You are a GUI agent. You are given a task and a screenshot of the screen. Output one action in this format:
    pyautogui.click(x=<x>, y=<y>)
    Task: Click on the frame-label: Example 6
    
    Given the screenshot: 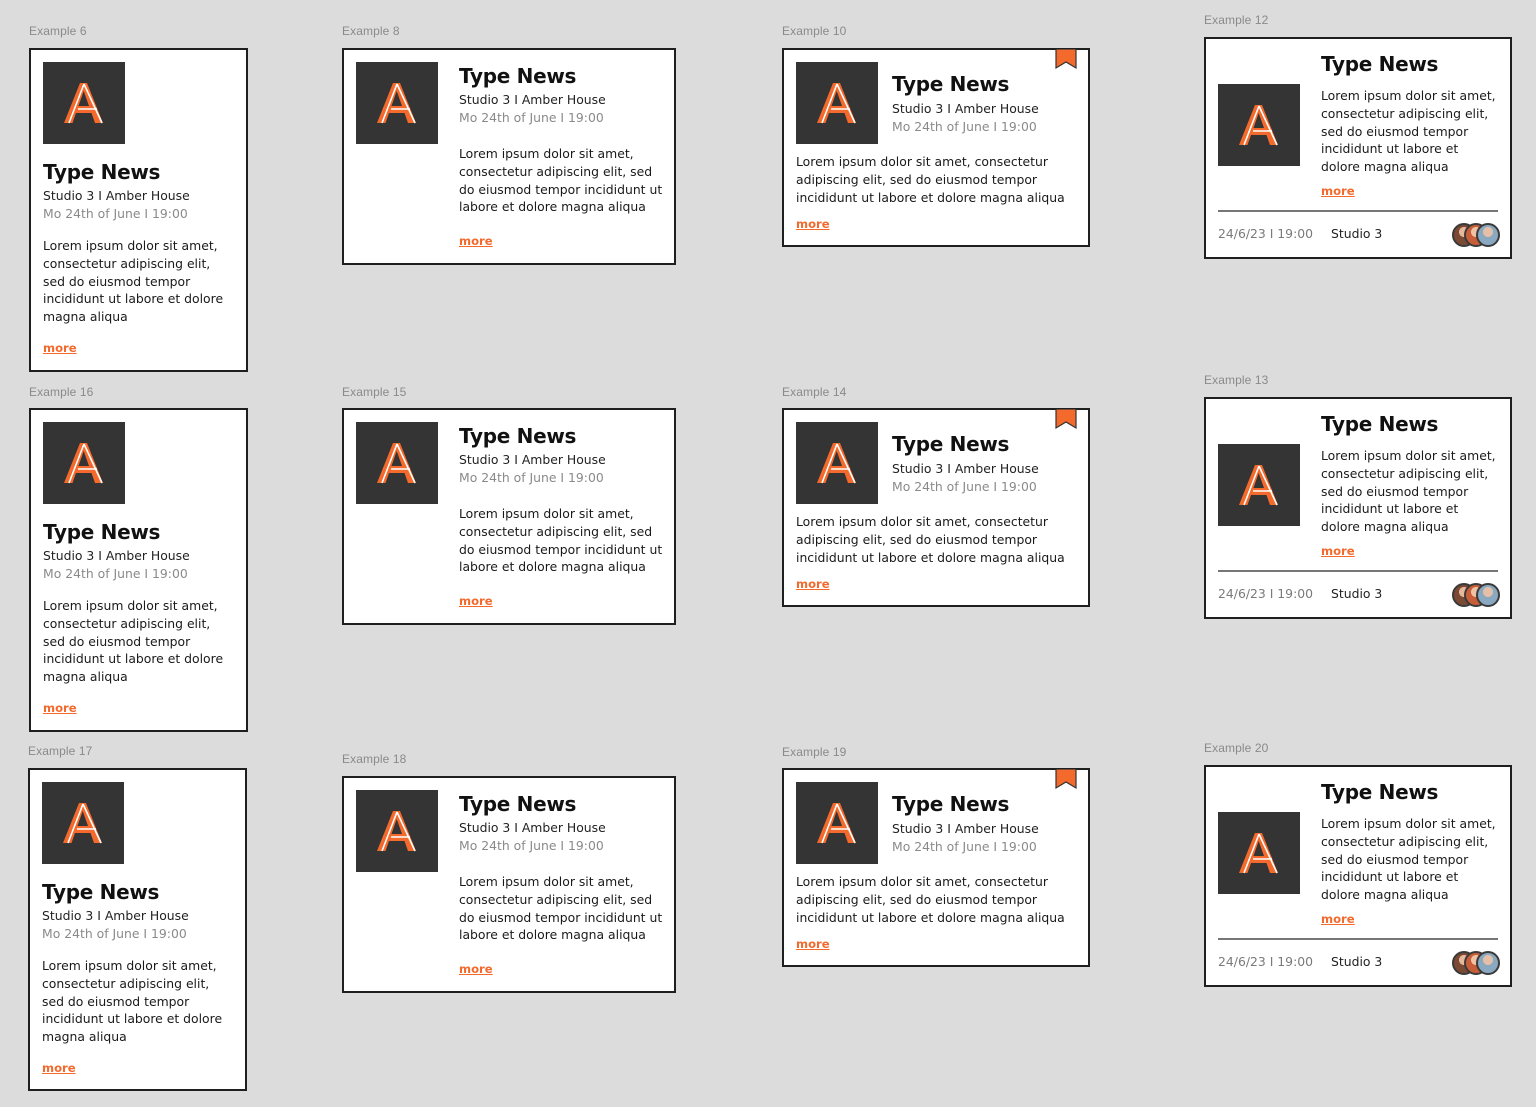 What is the action you would take?
    pyautogui.click(x=58, y=31)
    